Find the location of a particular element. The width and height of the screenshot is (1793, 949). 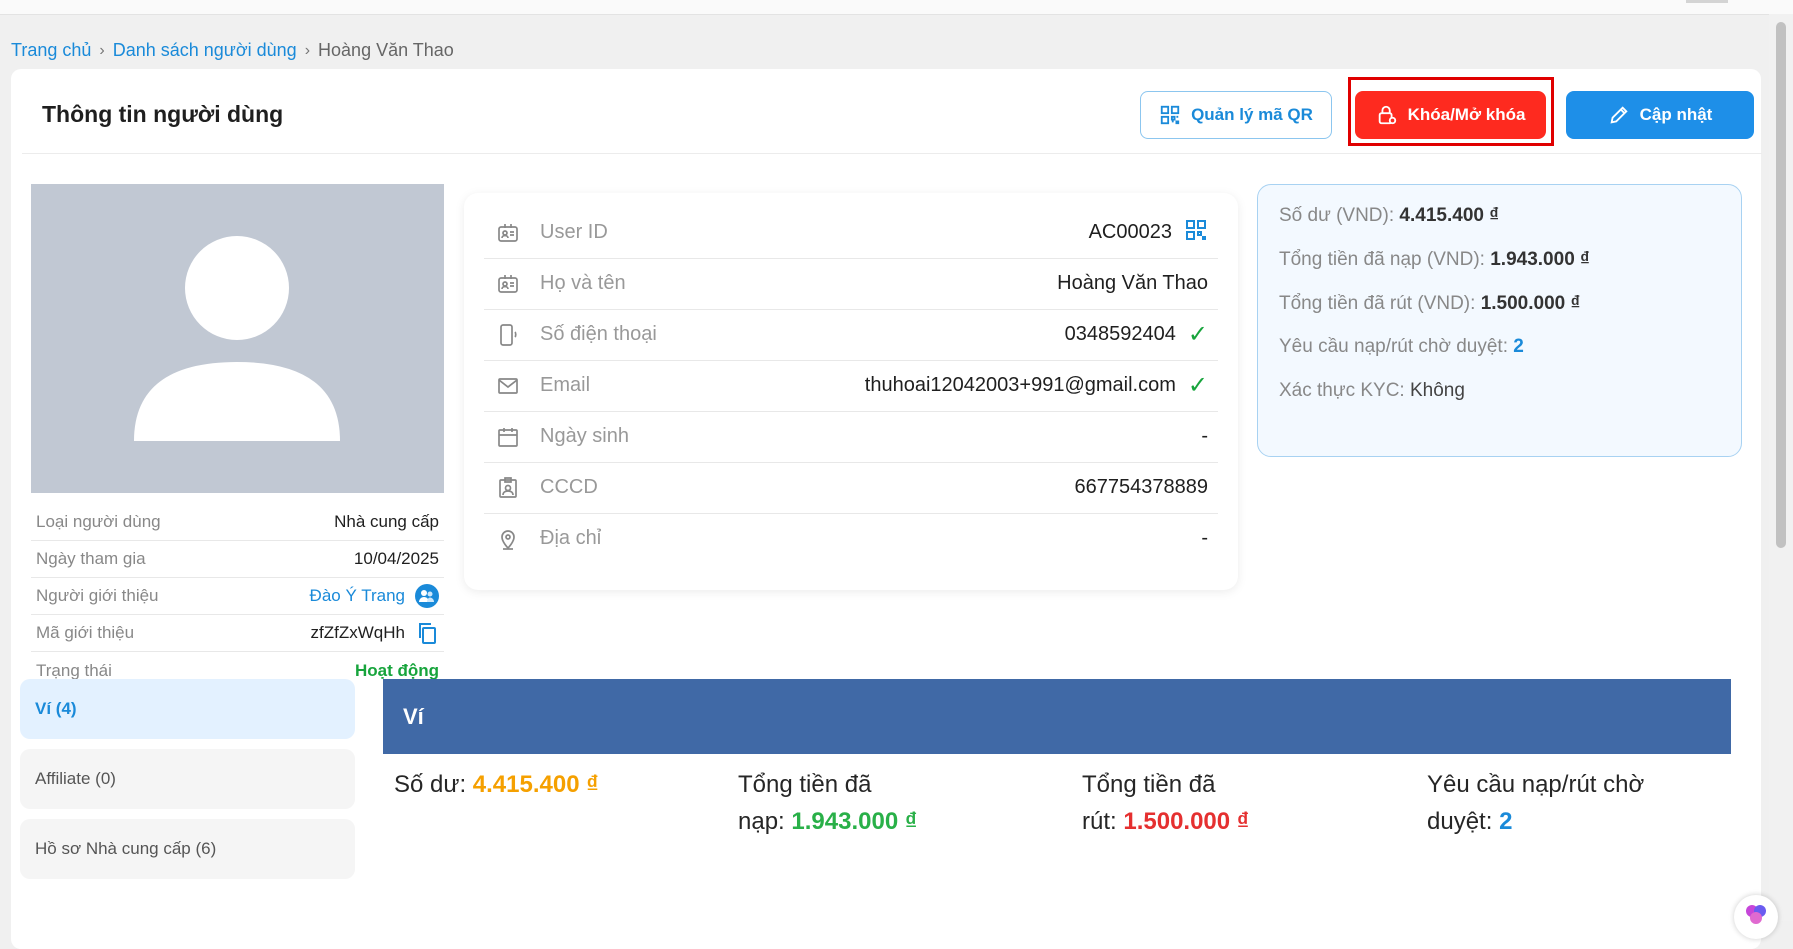

status-badge: Hoạt động is located at coordinates (396, 670).